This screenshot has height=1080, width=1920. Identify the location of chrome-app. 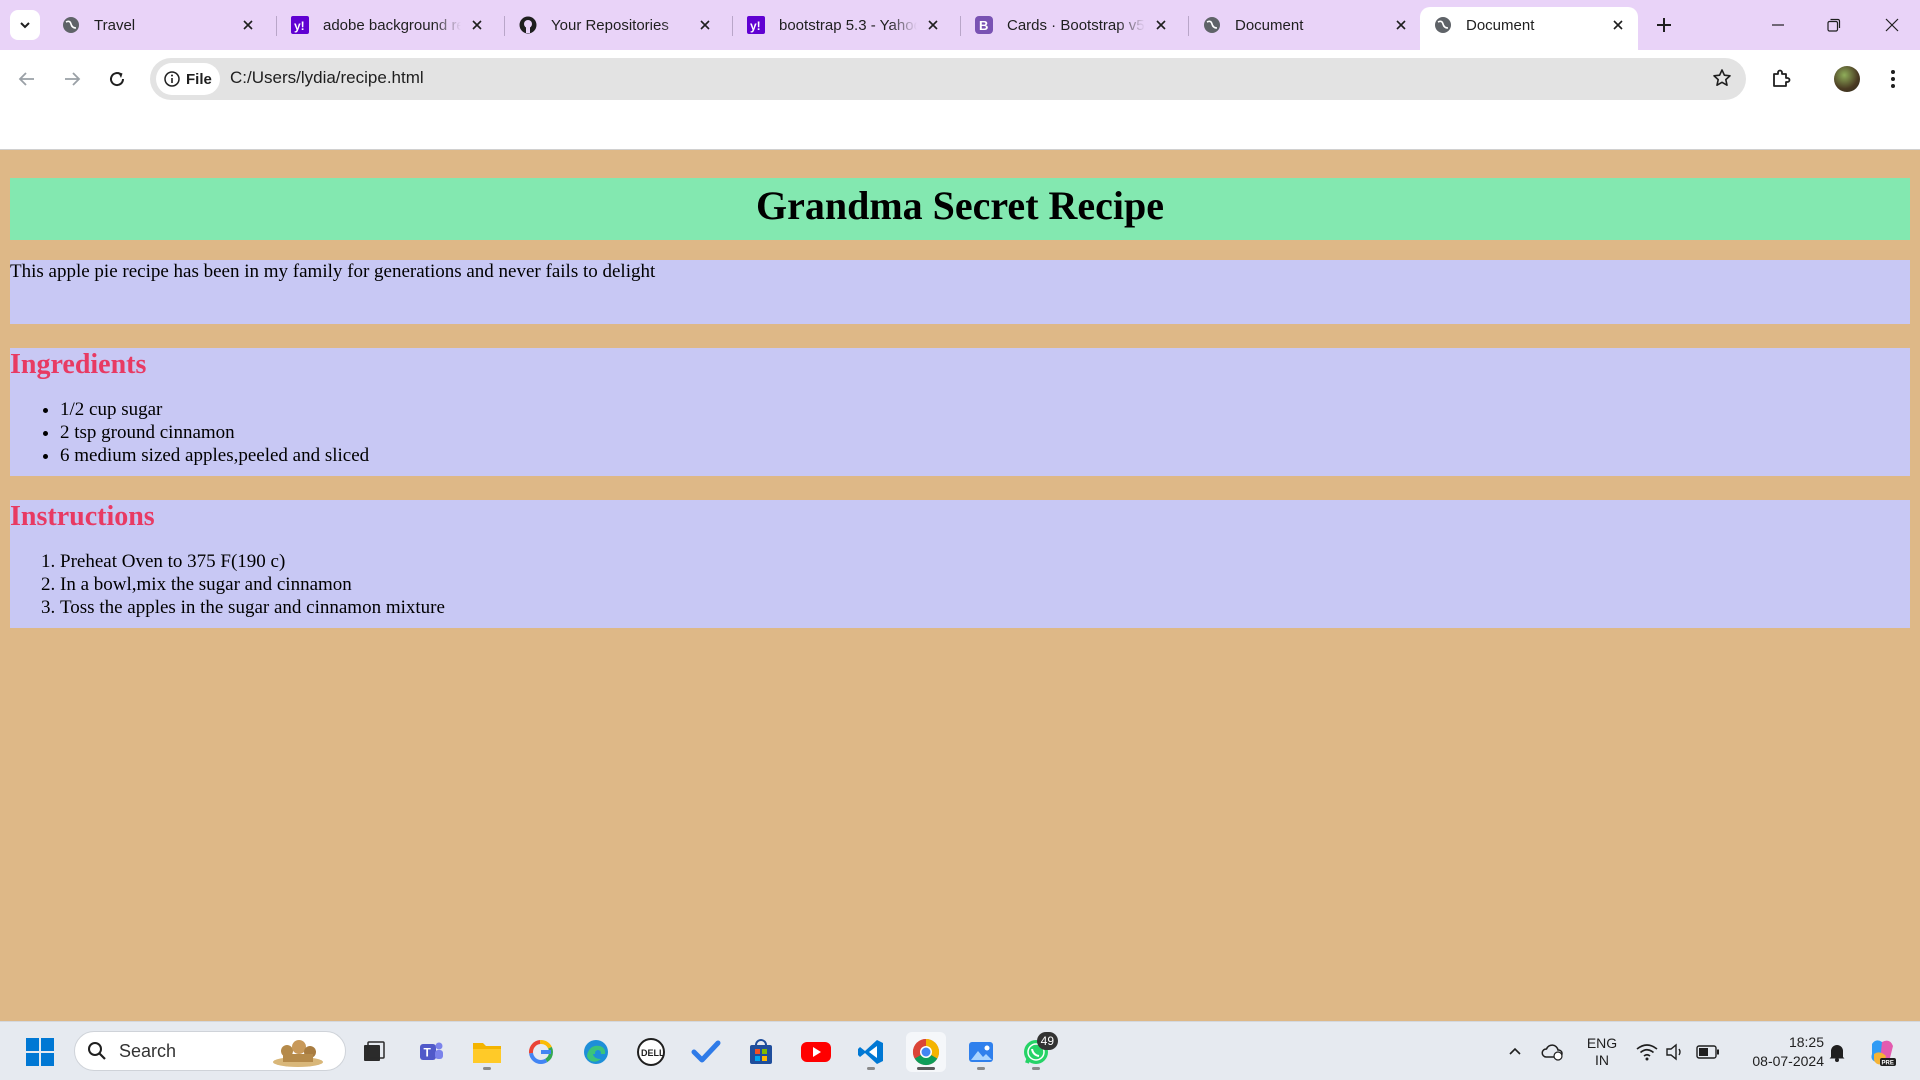
(926, 1052).